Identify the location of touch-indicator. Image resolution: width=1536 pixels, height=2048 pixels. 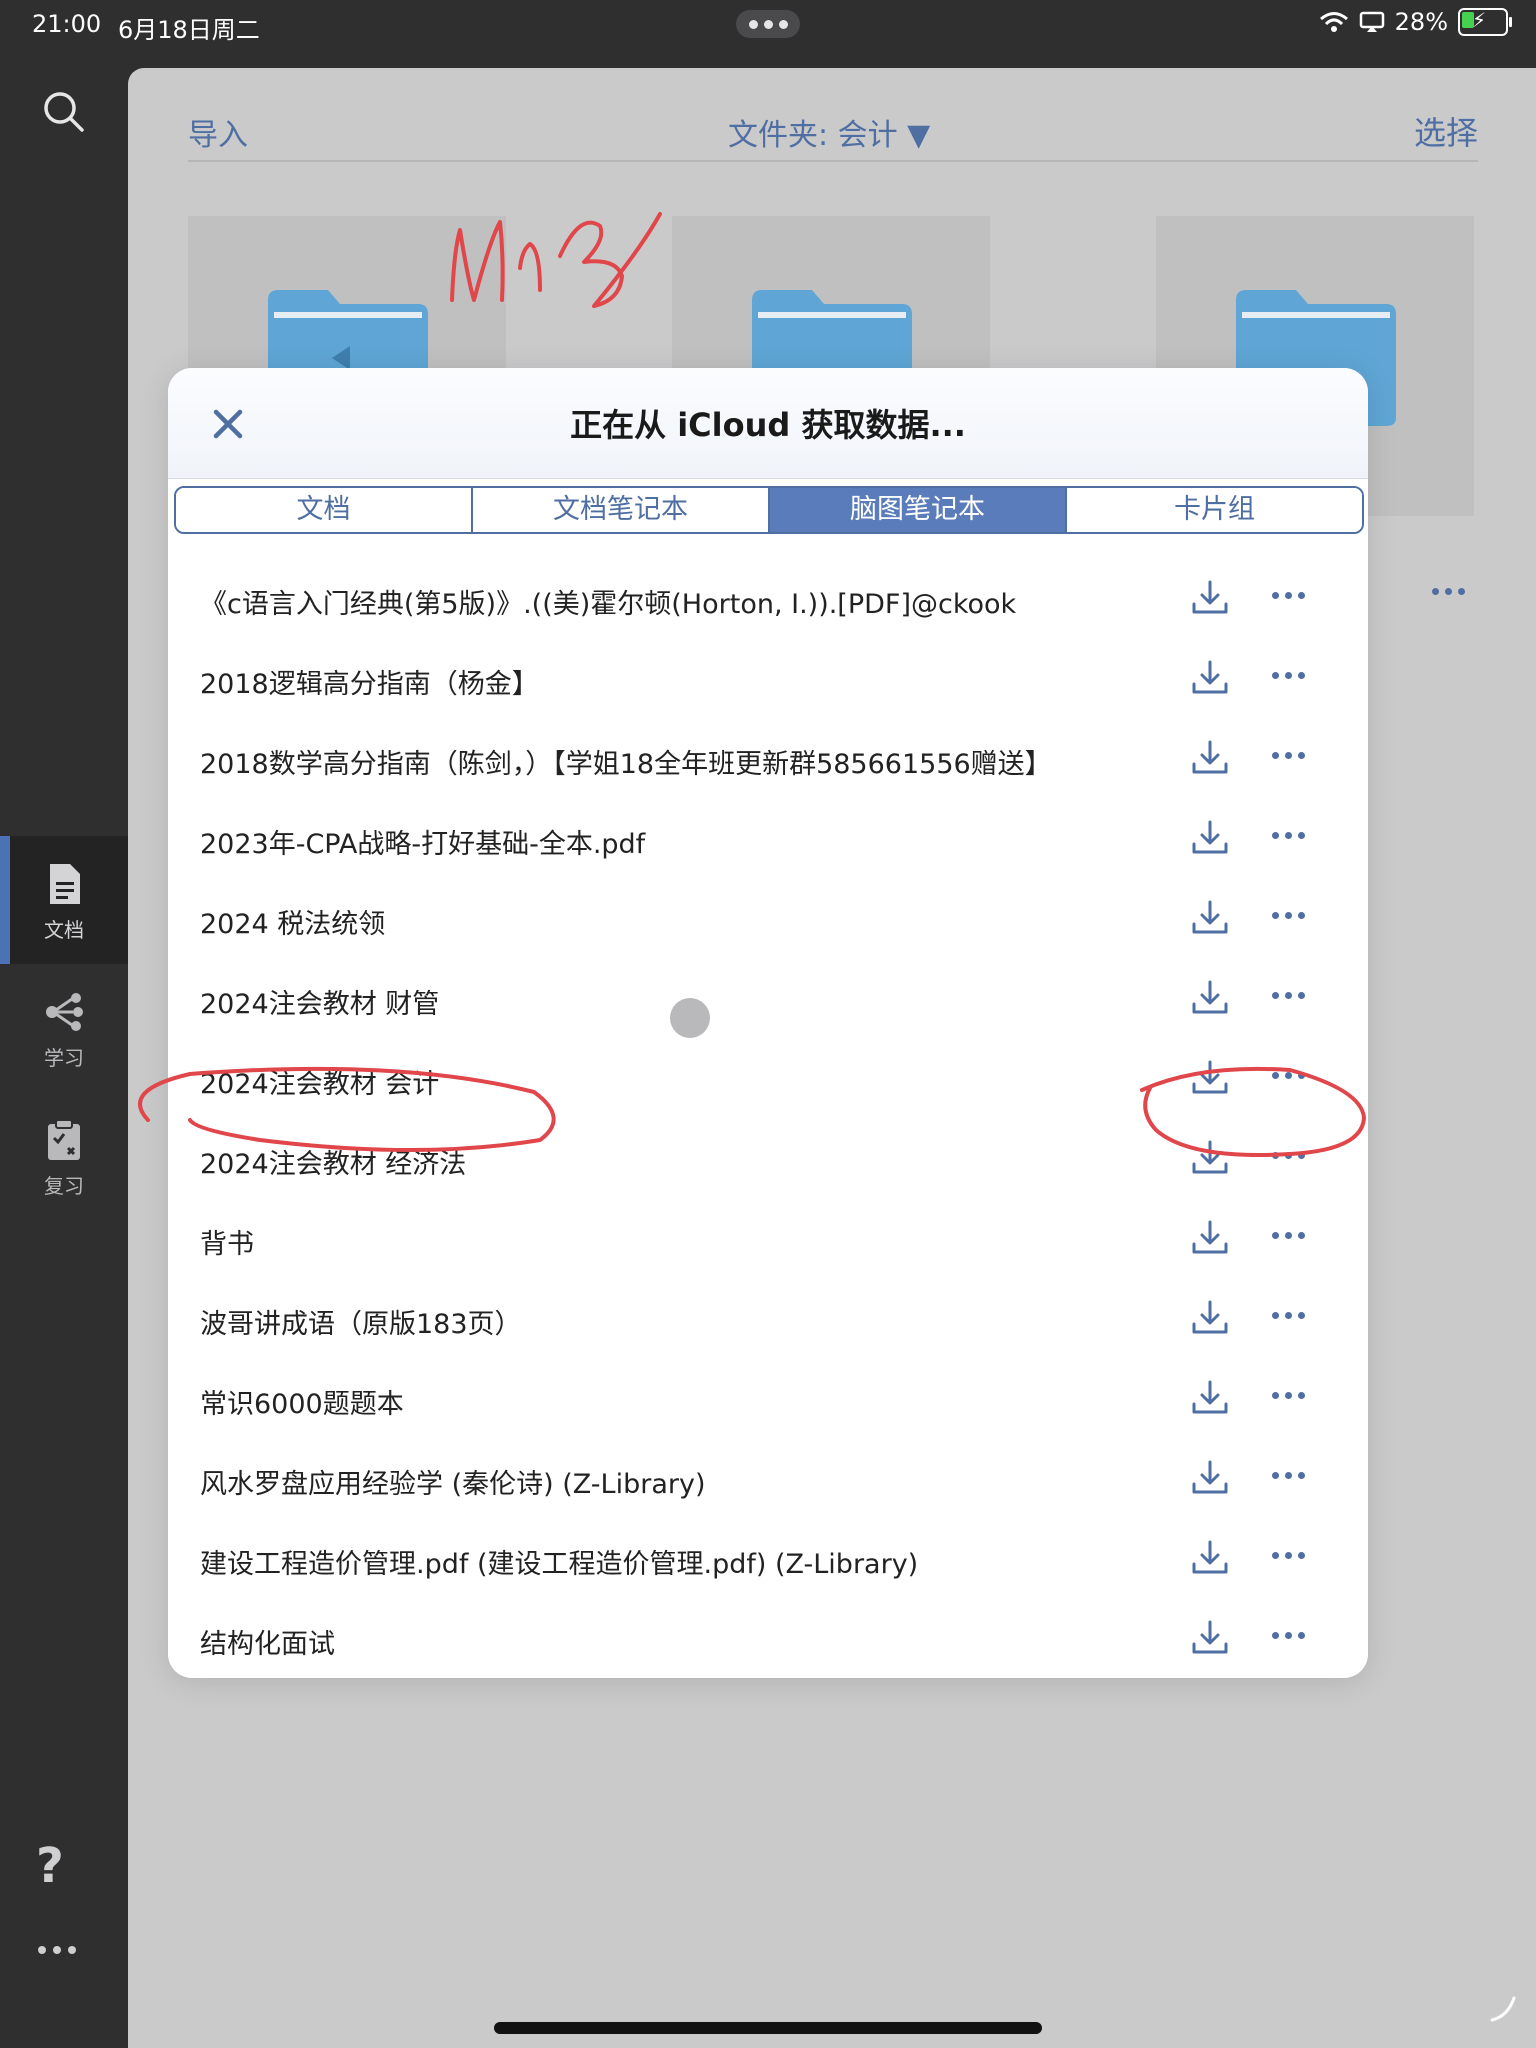
(690, 1018).